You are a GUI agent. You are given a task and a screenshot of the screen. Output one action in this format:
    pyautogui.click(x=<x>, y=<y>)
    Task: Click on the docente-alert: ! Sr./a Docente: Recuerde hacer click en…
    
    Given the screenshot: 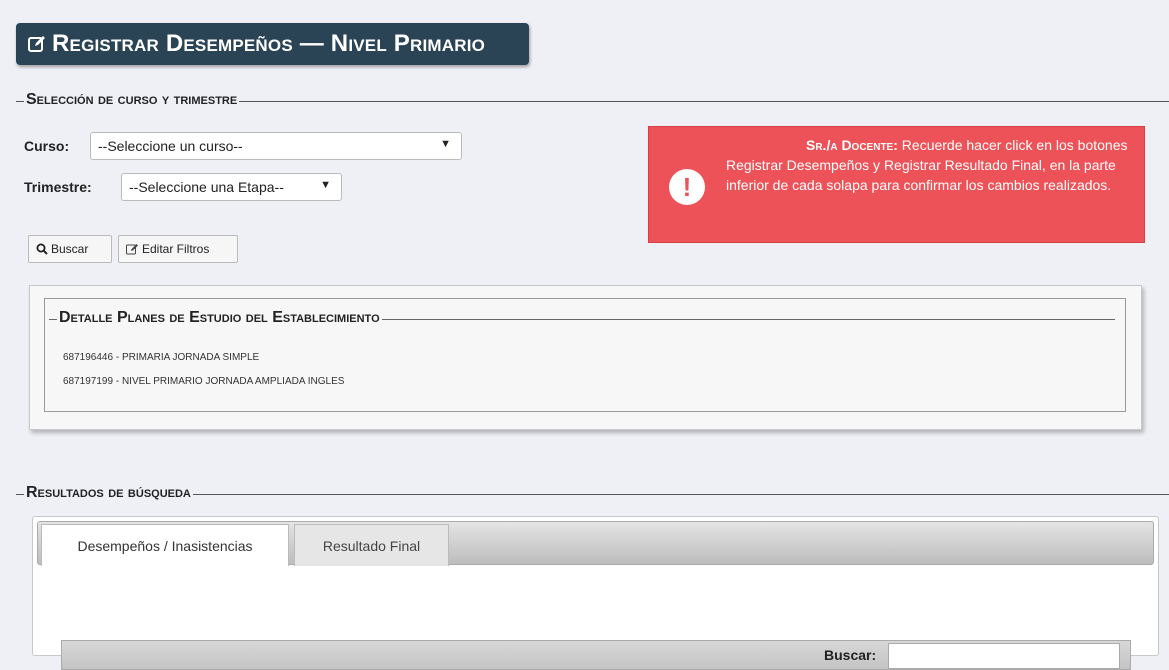 What is the action you would take?
    pyautogui.click(x=896, y=184)
    